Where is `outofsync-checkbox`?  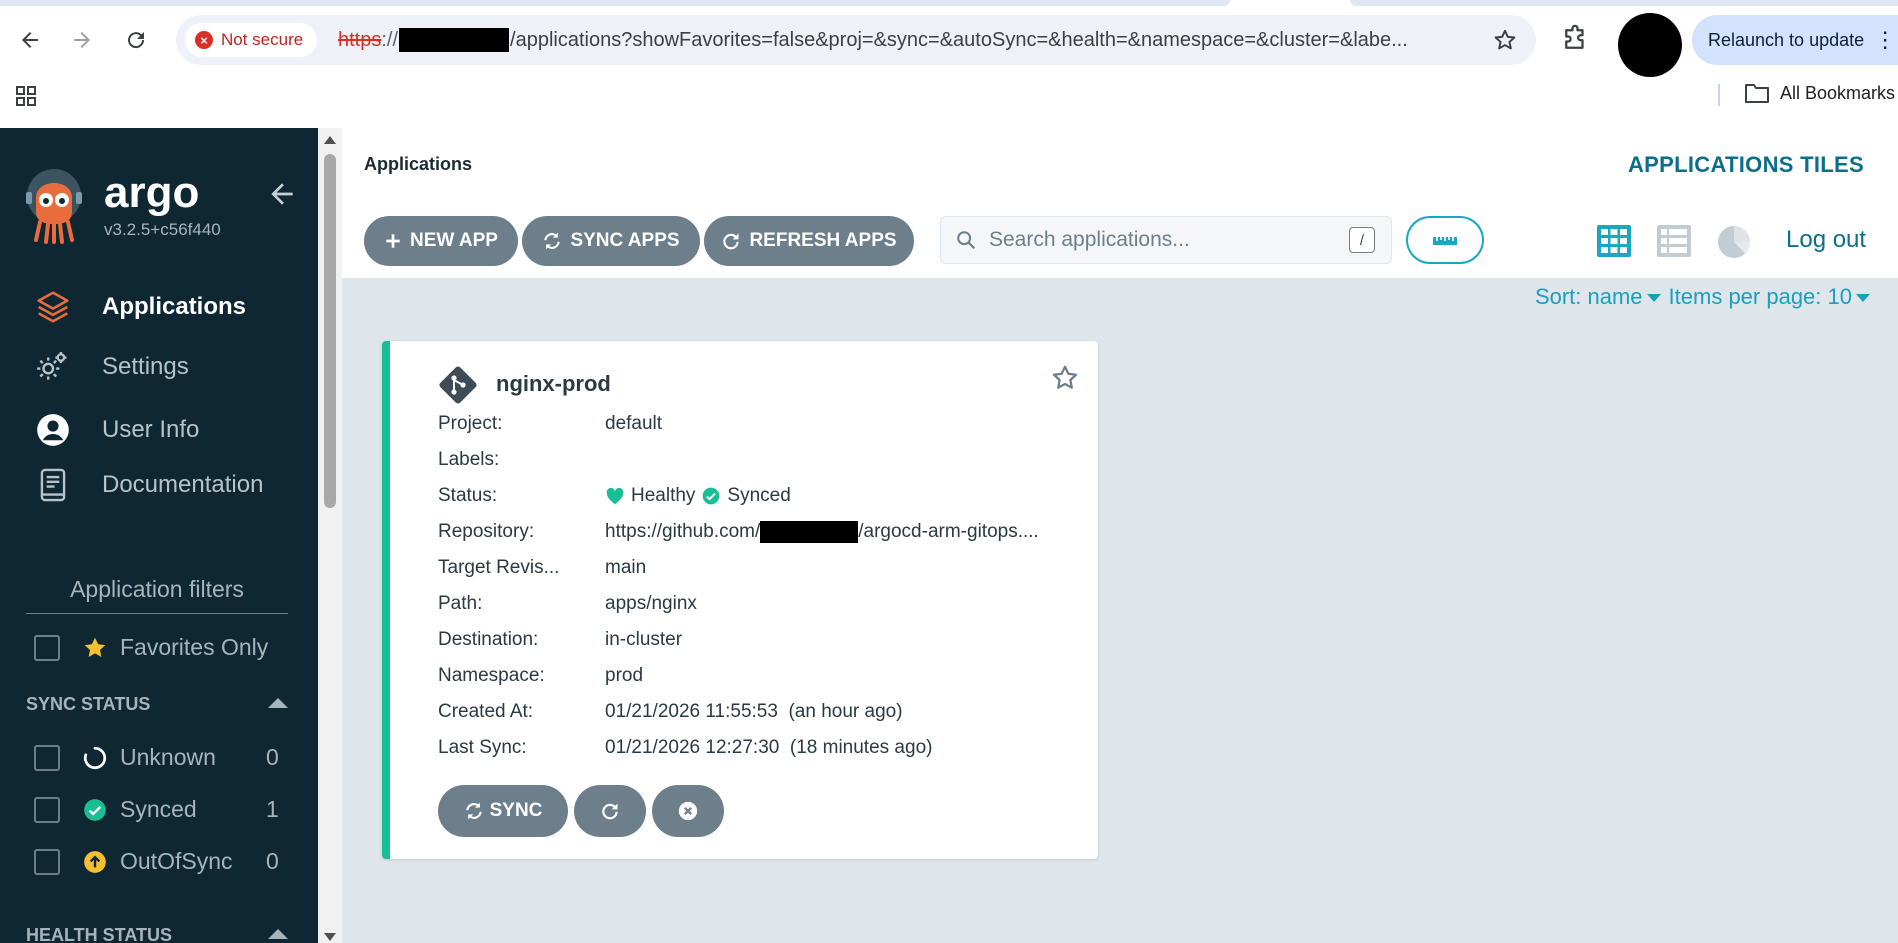
outofsync-checkbox is located at coordinates (47, 861).